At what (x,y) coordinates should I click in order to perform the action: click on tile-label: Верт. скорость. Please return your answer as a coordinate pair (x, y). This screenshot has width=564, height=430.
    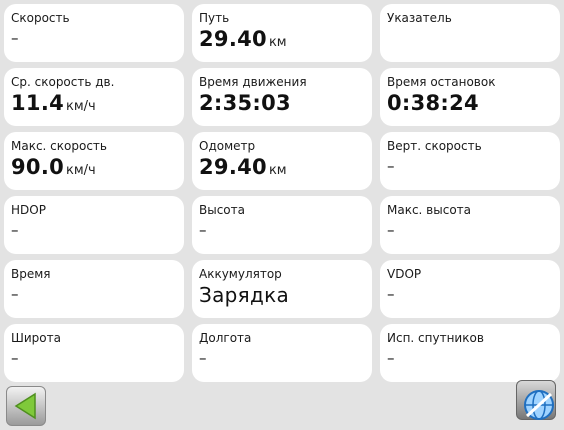
    Looking at the image, I should click on (434, 146).